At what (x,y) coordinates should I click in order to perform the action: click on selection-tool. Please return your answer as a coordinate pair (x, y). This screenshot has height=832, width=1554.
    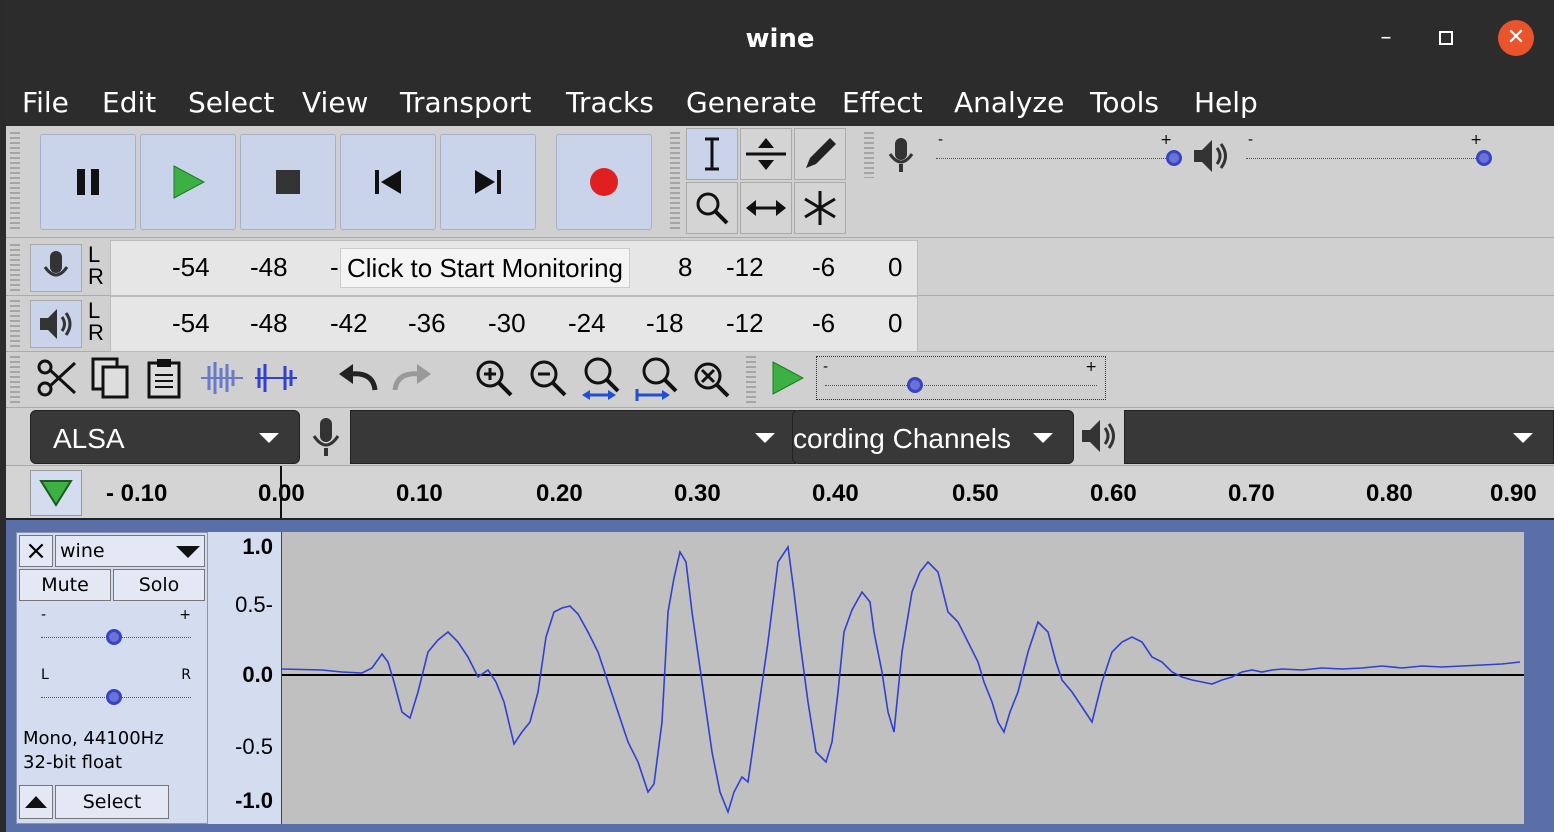
    Looking at the image, I should click on (712, 154).